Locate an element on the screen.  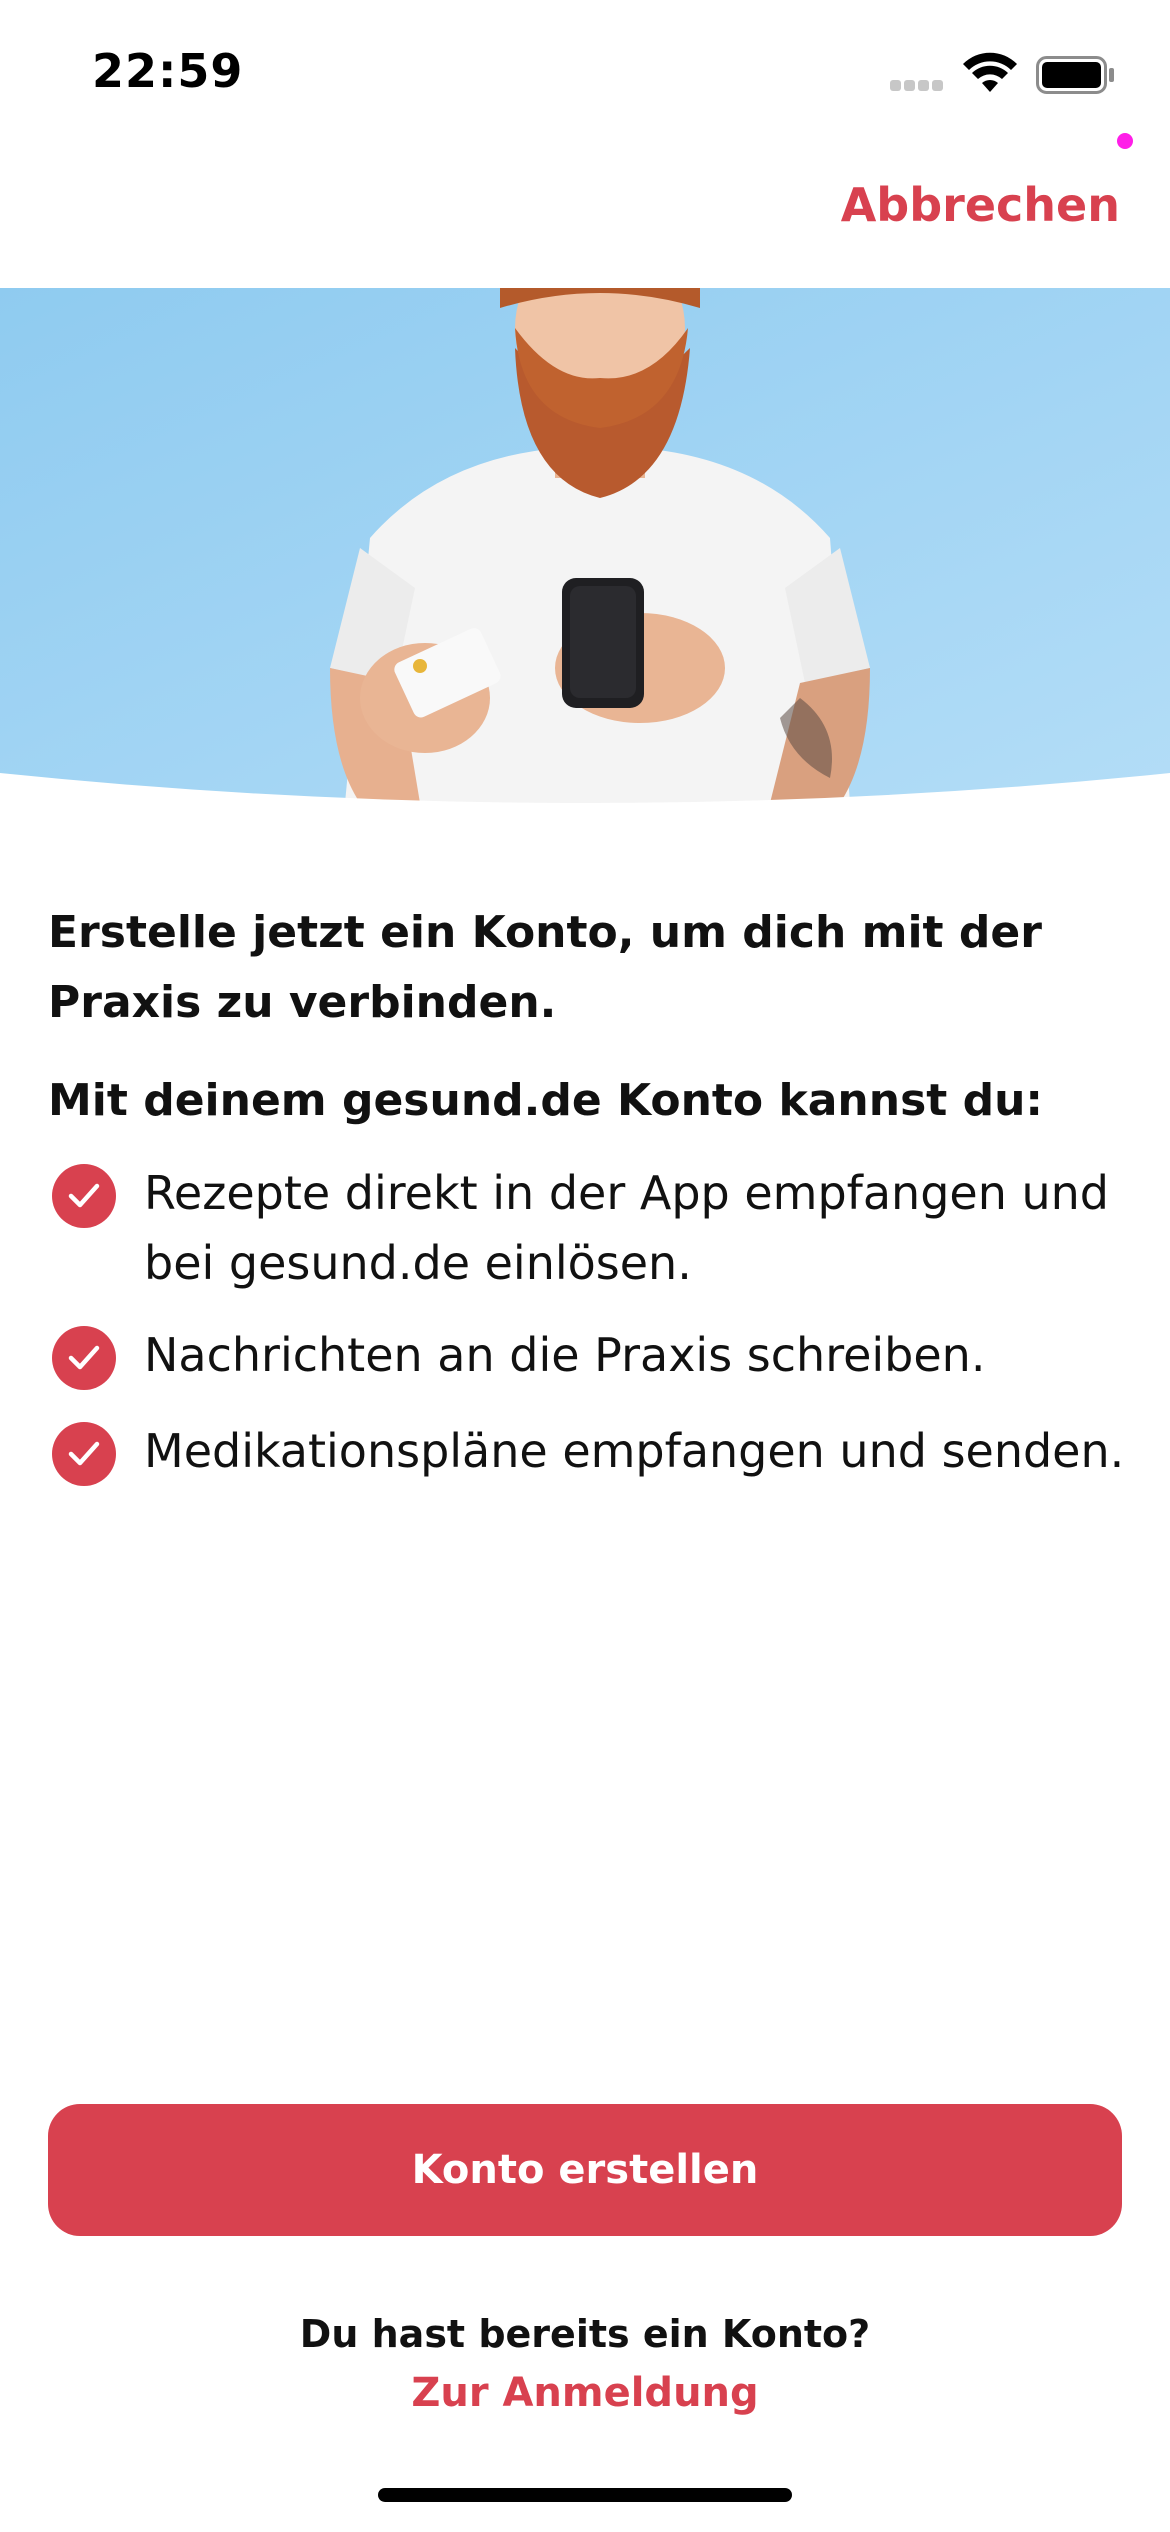
home-indicator is located at coordinates (585, 2495).